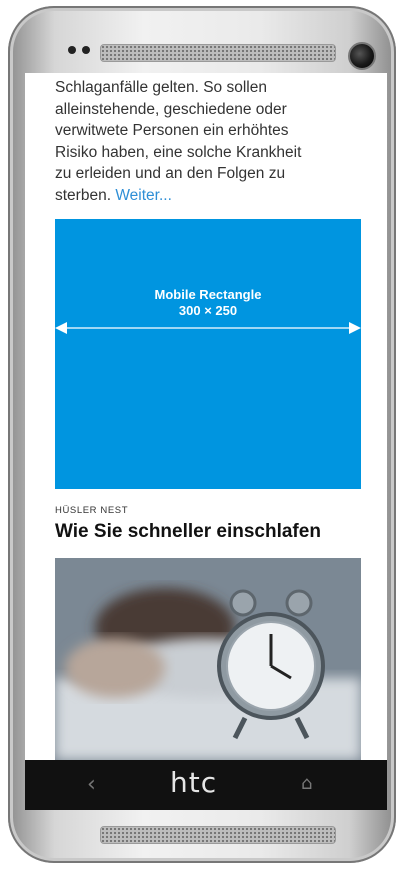 Image resolution: width=405 pixels, height=869 pixels. What do you see at coordinates (79, 50) in the screenshot?
I see `sensor-dots` at bounding box center [79, 50].